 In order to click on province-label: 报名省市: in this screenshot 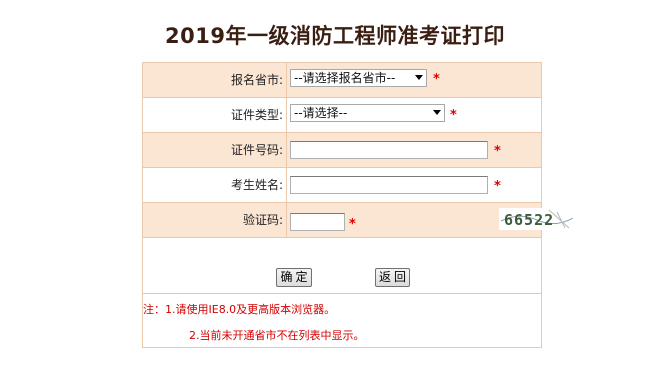, I will do `click(215, 80)`.